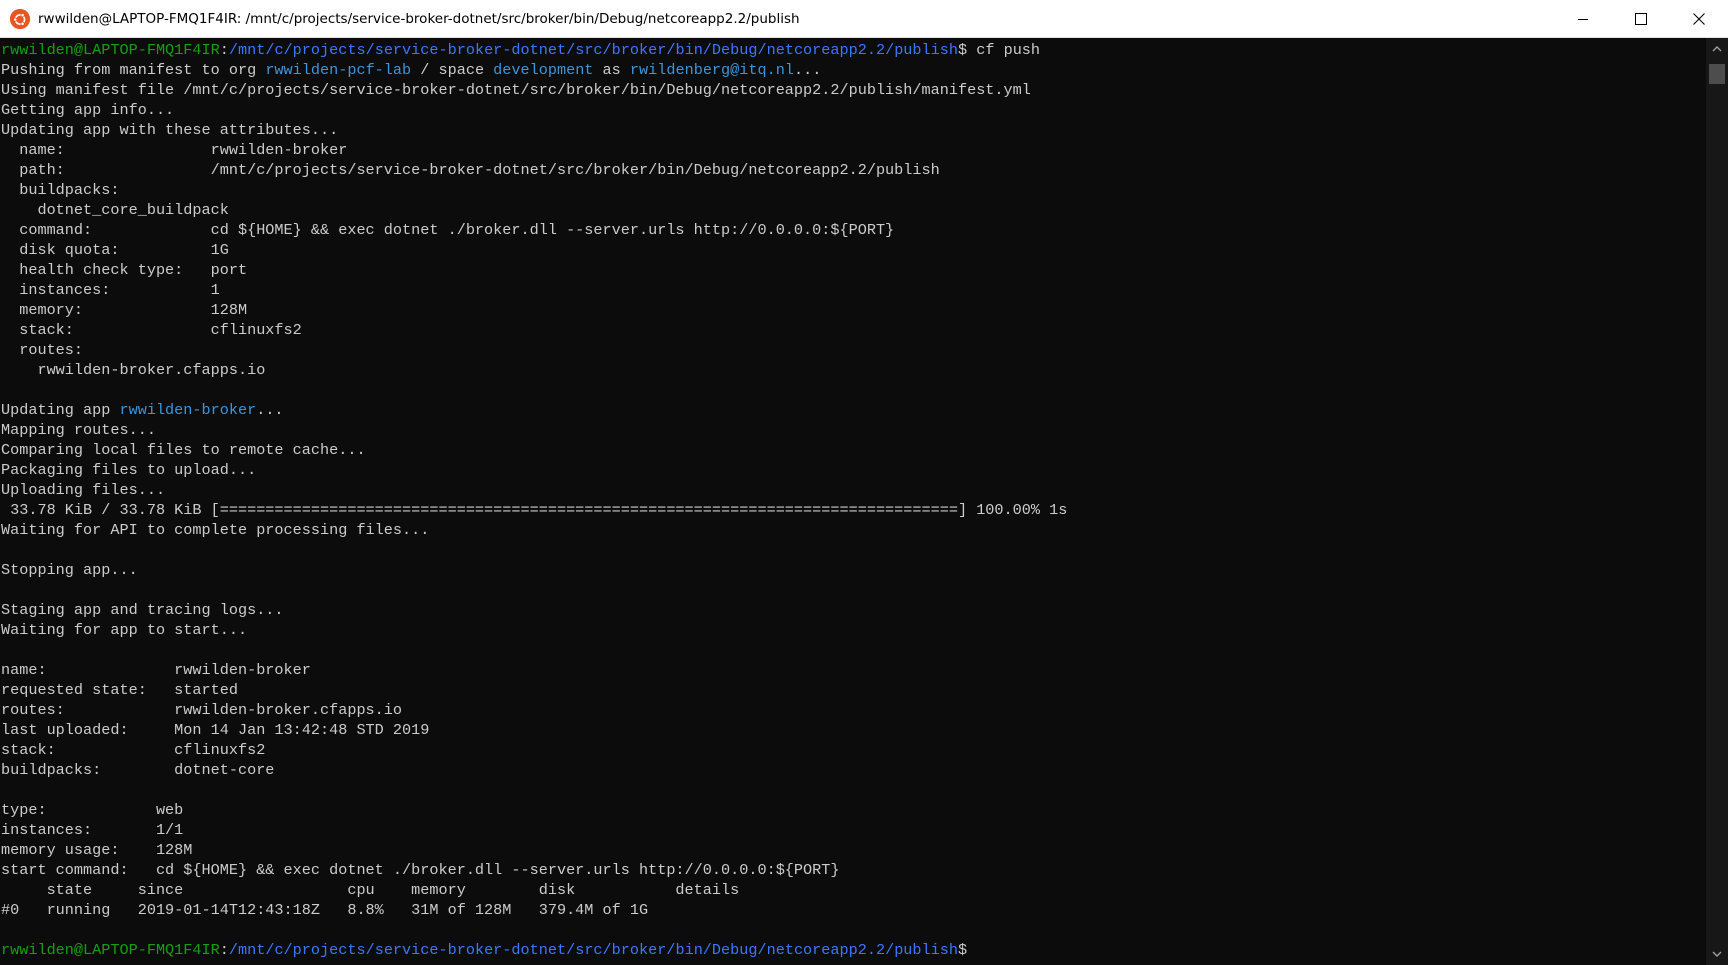 Image resolution: width=1728 pixels, height=965 pixels. Describe the element at coordinates (115, 210) in the screenshot. I see `attribute-line: dotnet_core_buildpack` at that location.